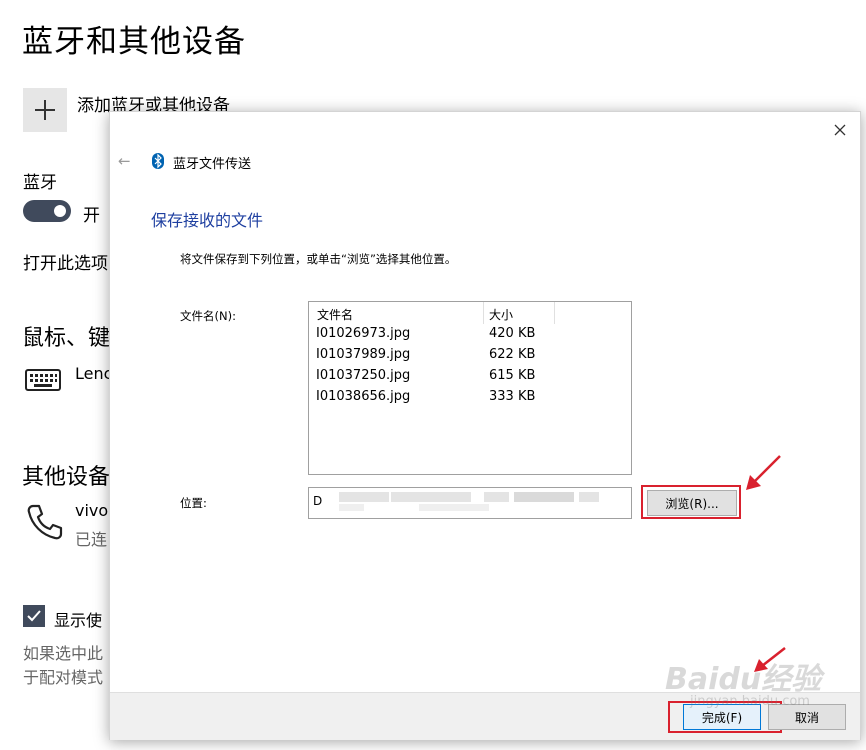  I want to click on instruction-text: 将文件保存到下列位置，或单击“浏览”选择其他位置。, so click(318, 259).